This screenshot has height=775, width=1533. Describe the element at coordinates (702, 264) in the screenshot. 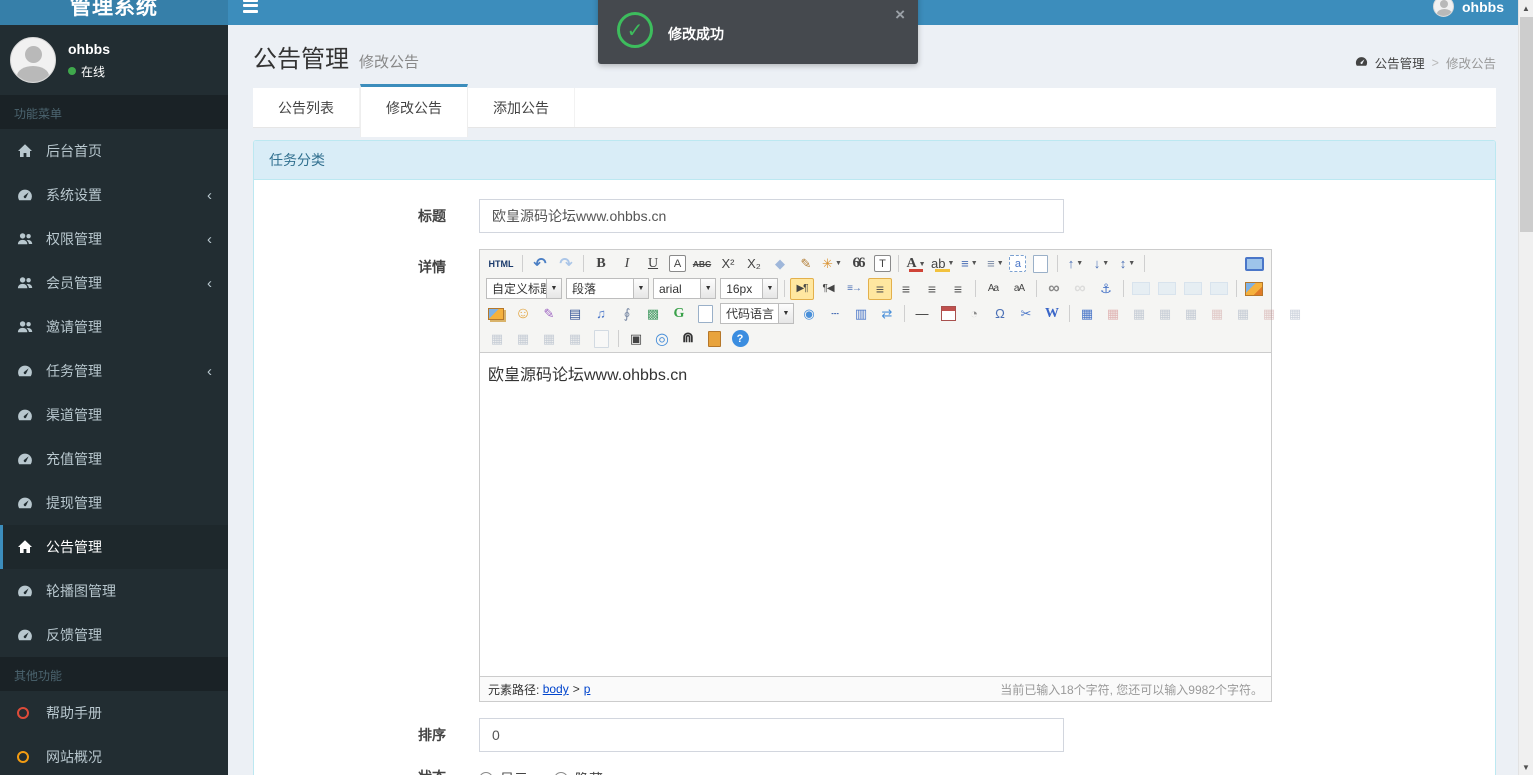

I see `strikethrough-icon: ABC` at that location.